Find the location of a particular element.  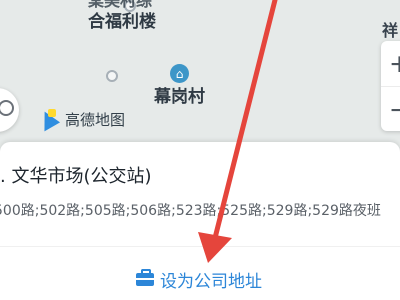

locate-icon is located at coordinates (7, 108).